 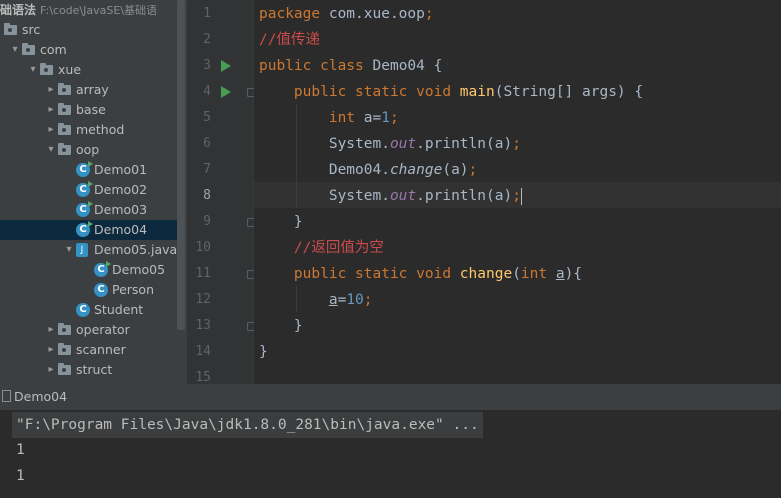 I want to click on tree-item-oop: ▾ oop, so click(x=88, y=150).